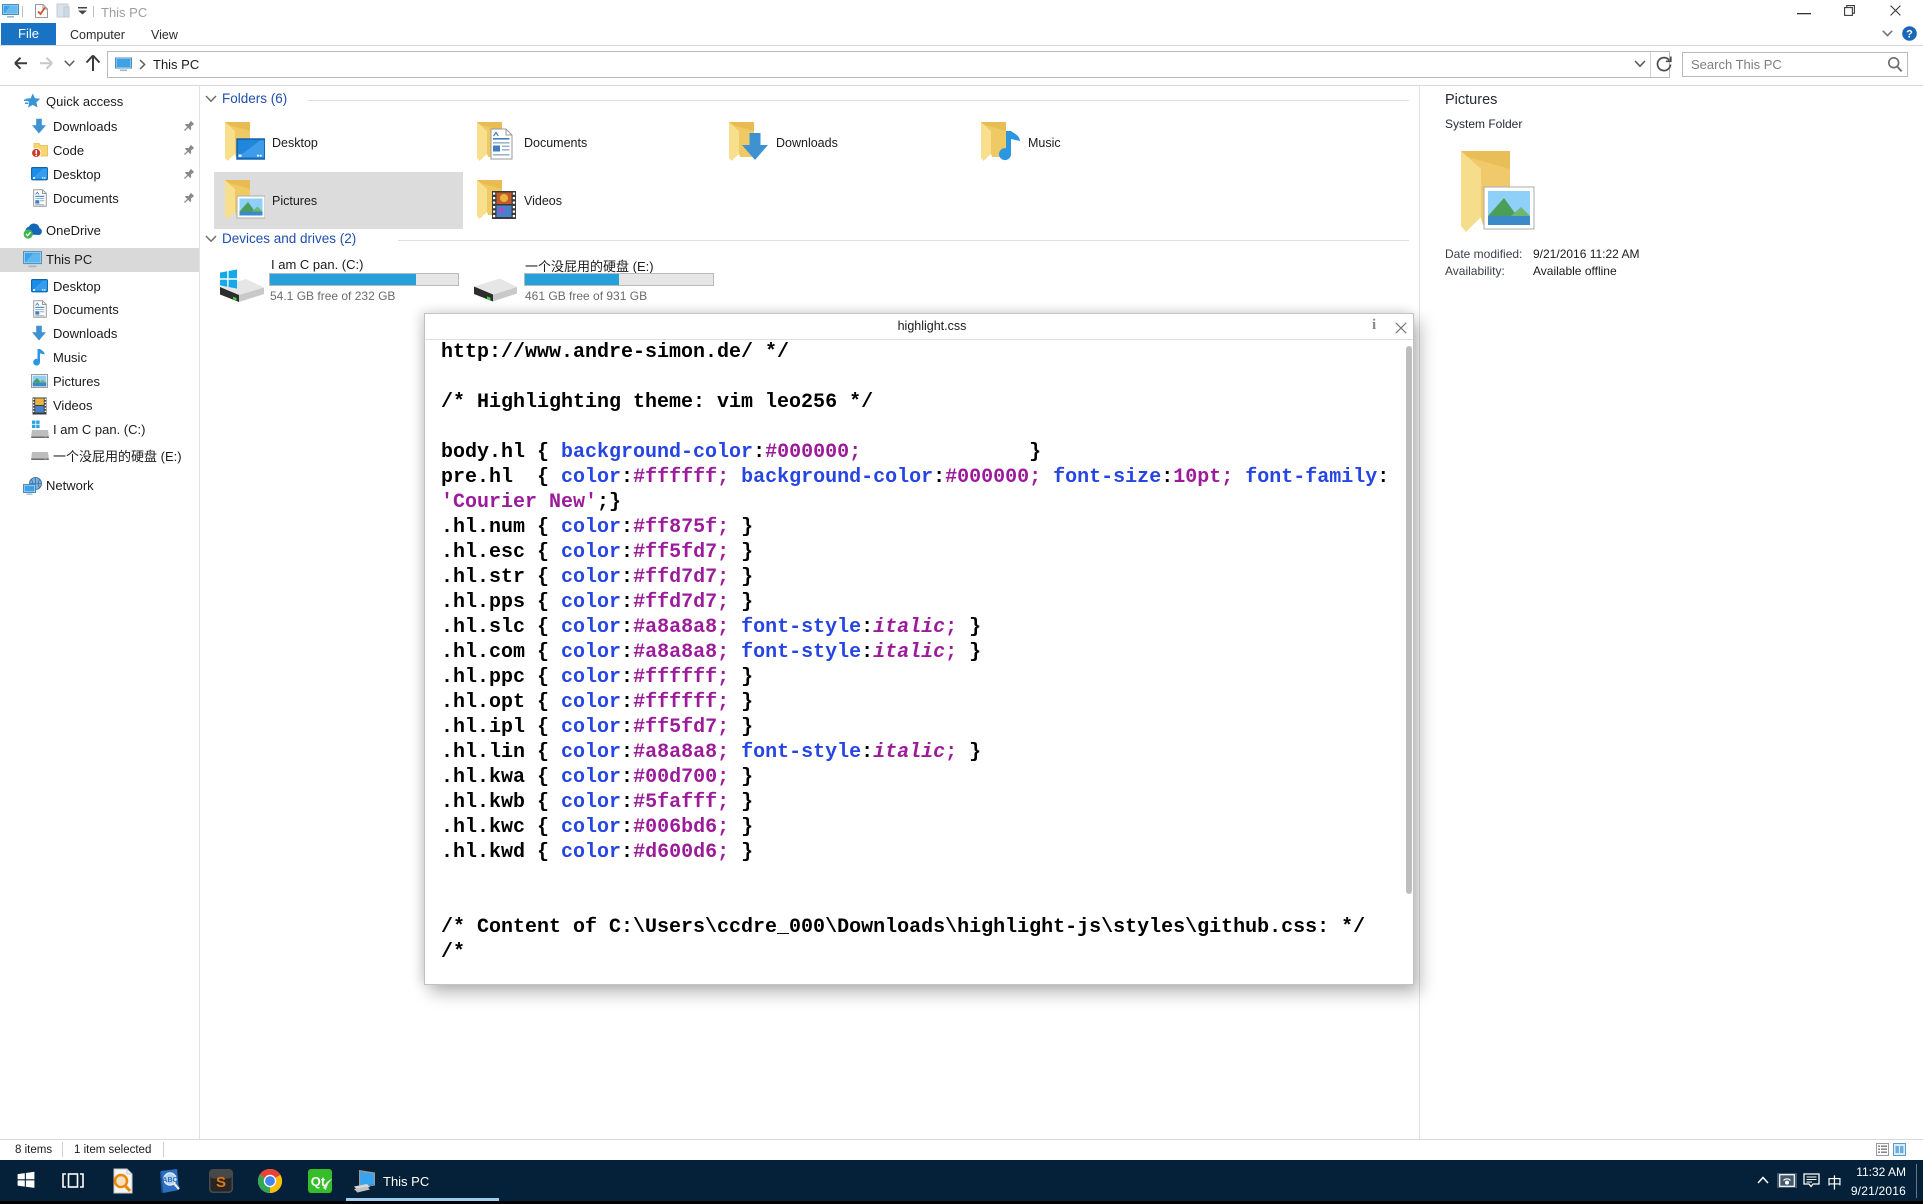 The height and width of the screenshot is (1204, 1923). I want to click on svg-text: ABC, so click(169, 1180).